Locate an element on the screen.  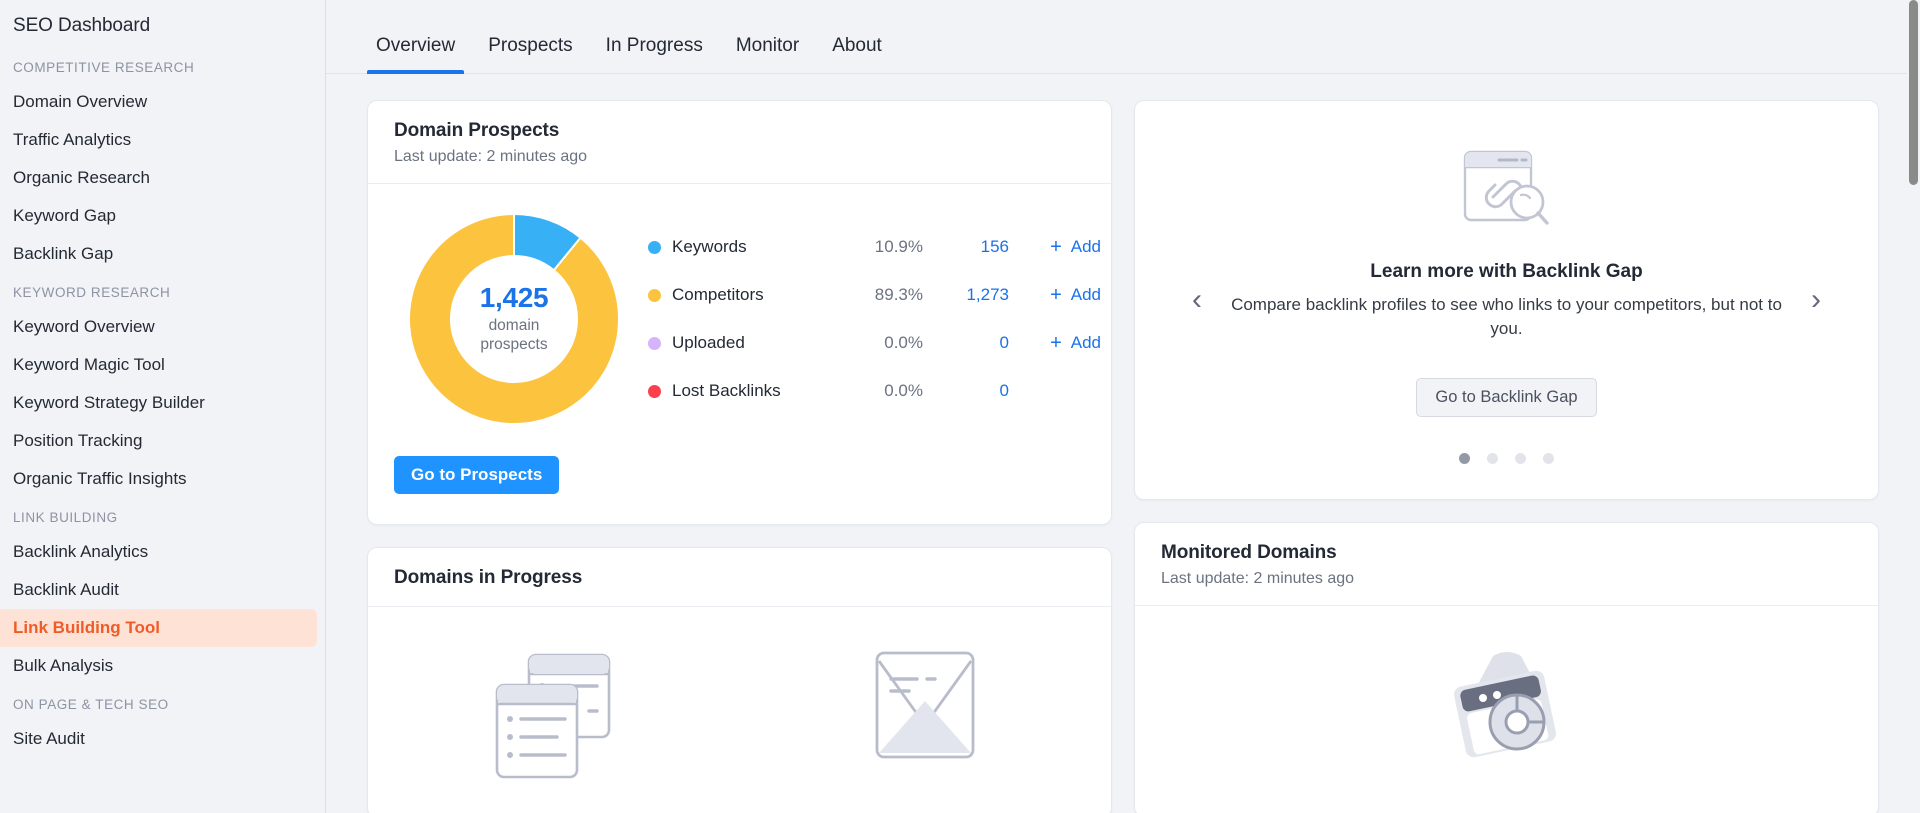
sidebar-item-backlink-audit: Backlink Audit is located at coordinates (158, 590).